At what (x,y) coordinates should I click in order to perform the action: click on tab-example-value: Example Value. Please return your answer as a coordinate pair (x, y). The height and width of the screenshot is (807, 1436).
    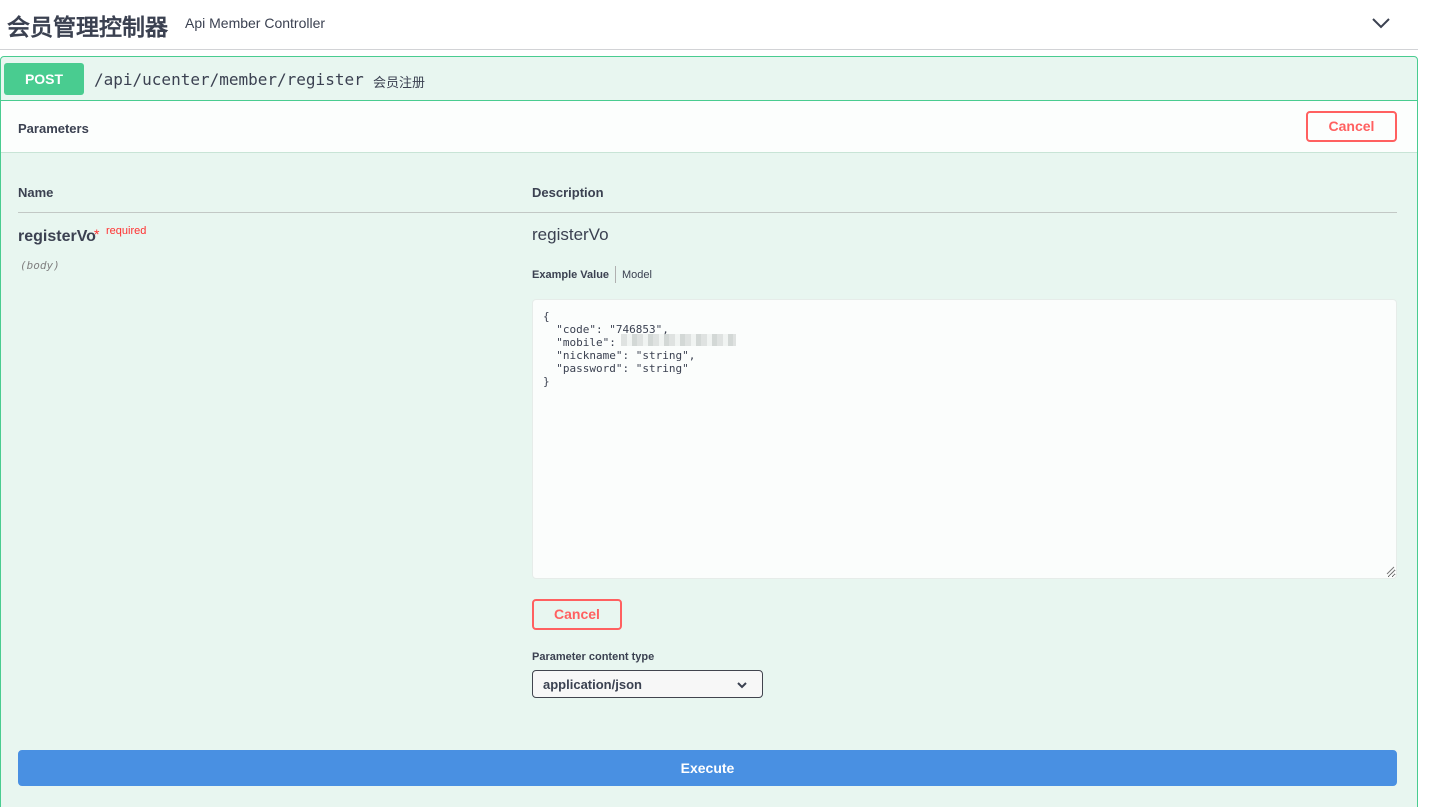
    Looking at the image, I should click on (570, 275).